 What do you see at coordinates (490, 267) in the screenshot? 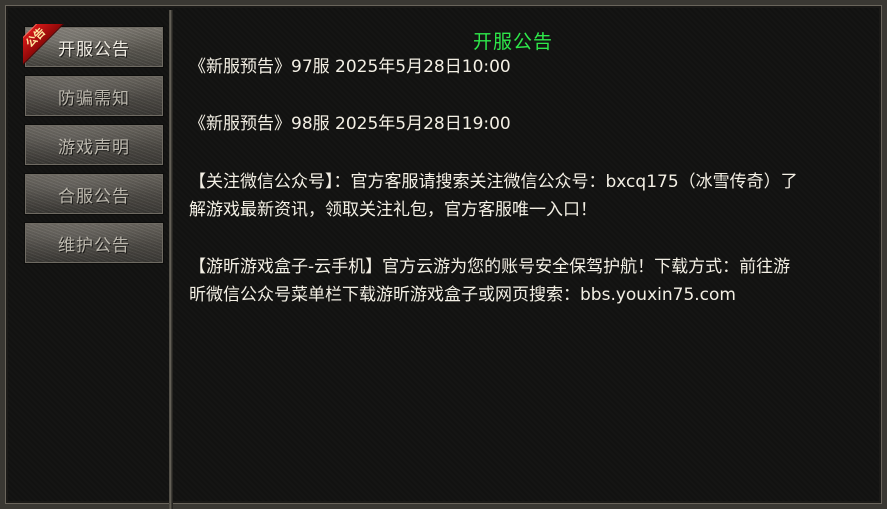
I see `announcement-line: 【游昕游戏盒子-云手机】官方云游为您的账号安全保驾护航！下载方式：前往游` at bounding box center [490, 267].